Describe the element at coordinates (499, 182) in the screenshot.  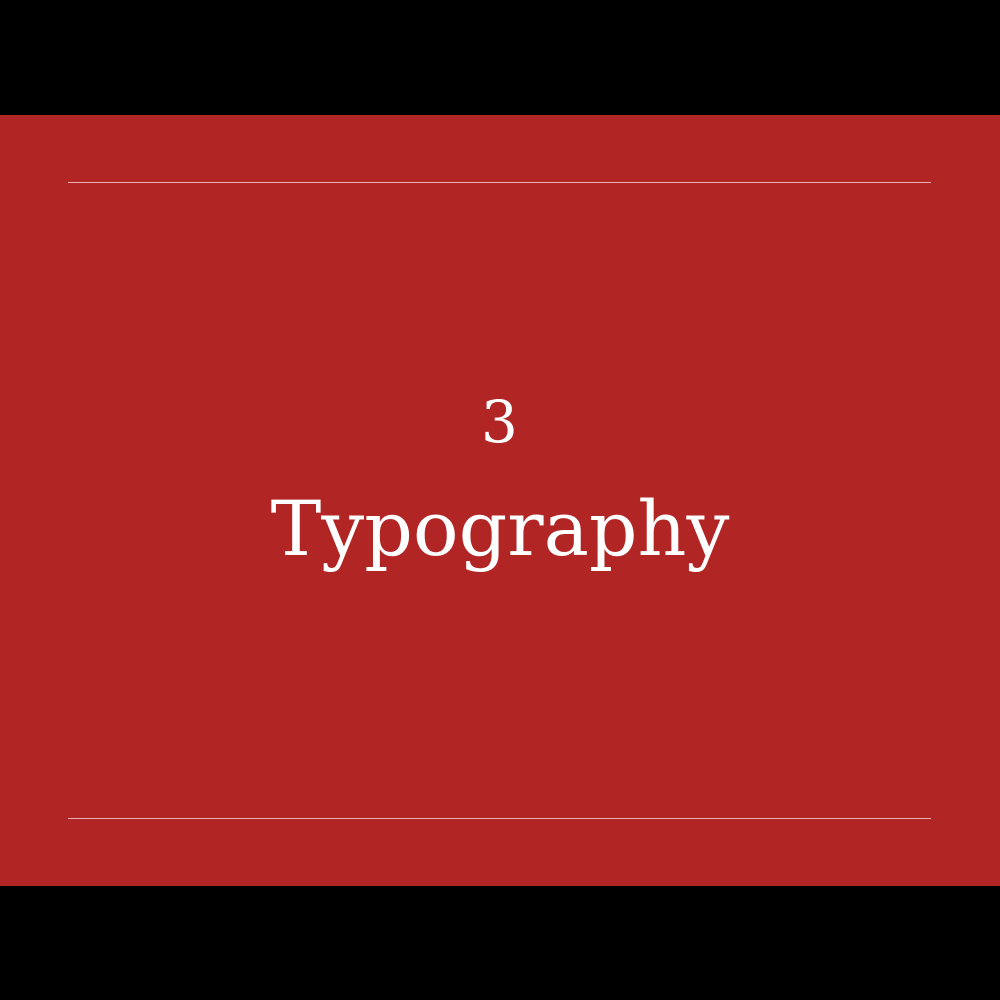
I see `top-divider` at that location.